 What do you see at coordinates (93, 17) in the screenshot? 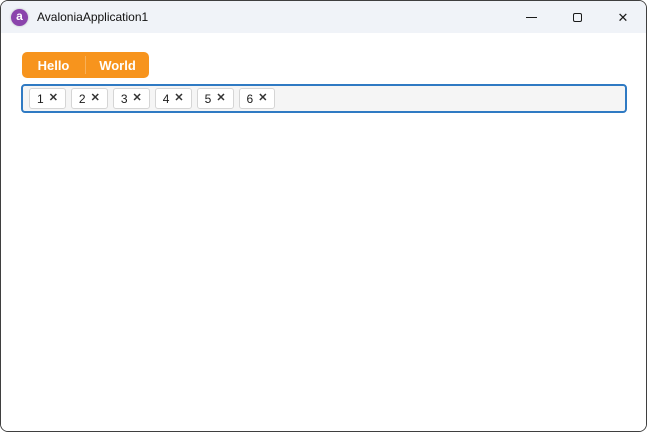
I see `window-title: AvaloniaApplication1` at bounding box center [93, 17].